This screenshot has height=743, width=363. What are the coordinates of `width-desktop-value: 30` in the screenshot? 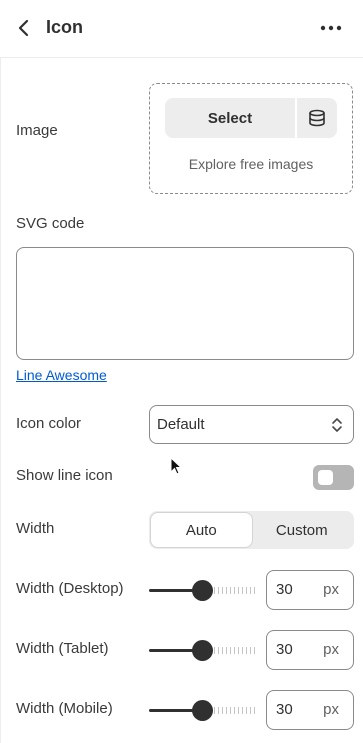 It's located at (284, 589).